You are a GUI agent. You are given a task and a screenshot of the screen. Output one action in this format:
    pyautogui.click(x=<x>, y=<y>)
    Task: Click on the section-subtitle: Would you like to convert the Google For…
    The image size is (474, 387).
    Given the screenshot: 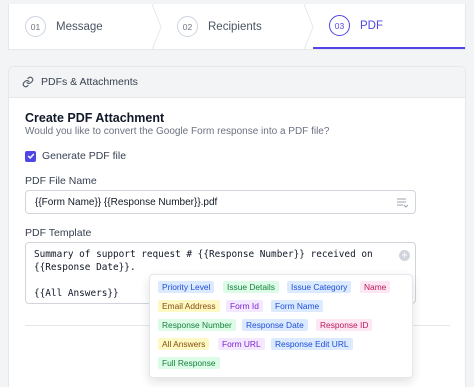 What is the action you would take?
    pyautogui.click(x=177, y=131)
    